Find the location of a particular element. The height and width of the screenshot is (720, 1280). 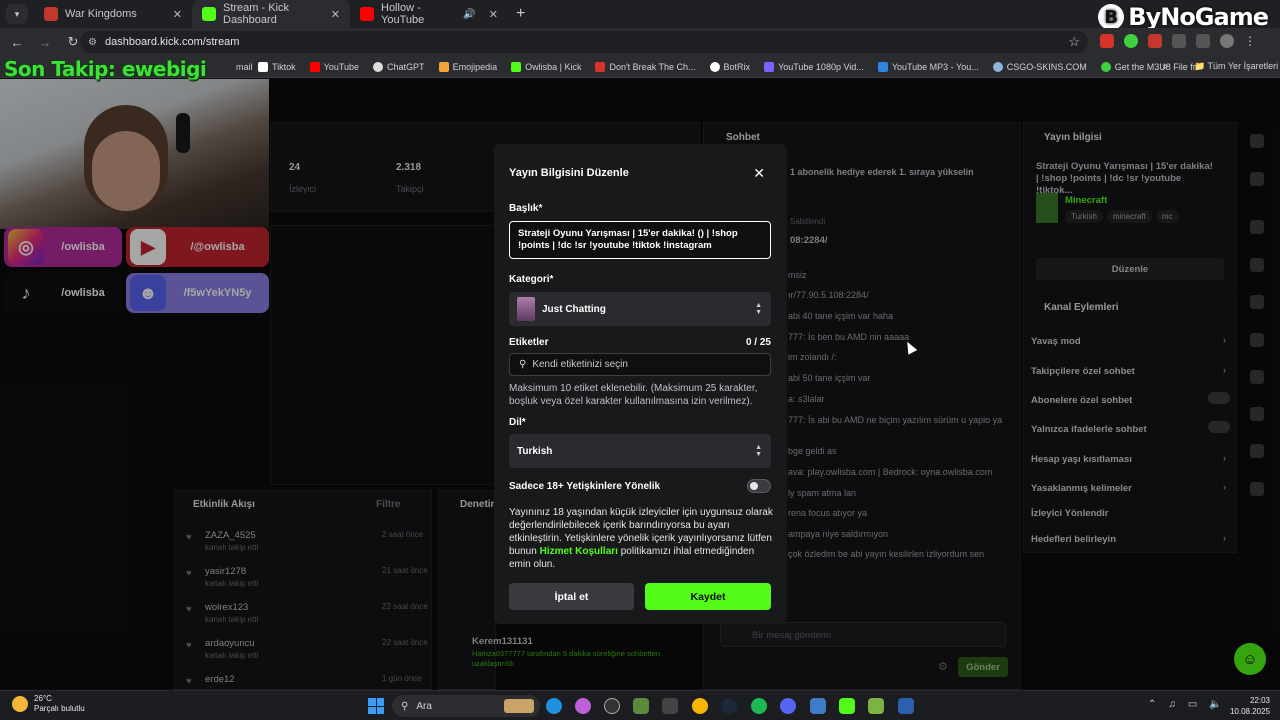

stream-tag: minecraft is located at coordinates (1129, 216).